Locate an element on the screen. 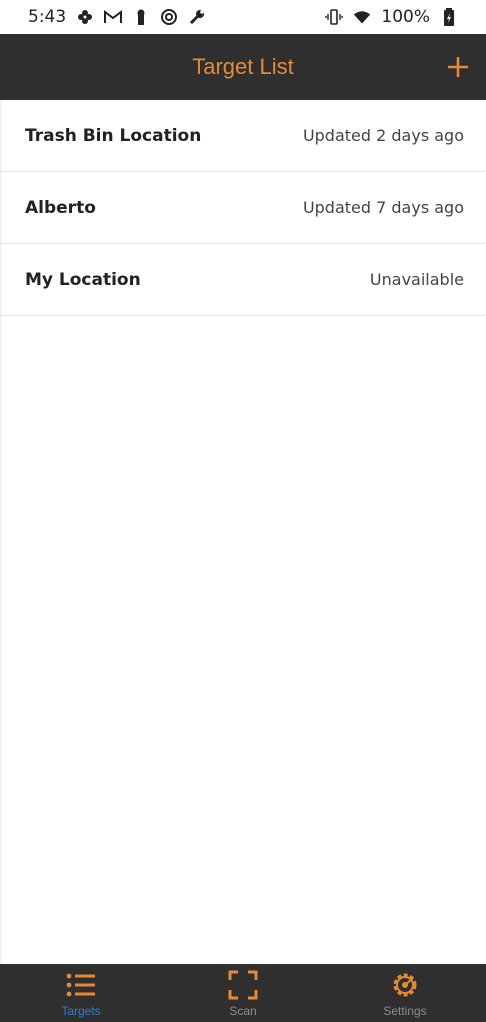 This screenshot has width=486, height=1022. app-bar: Target List is located at coordinates (243, 67).